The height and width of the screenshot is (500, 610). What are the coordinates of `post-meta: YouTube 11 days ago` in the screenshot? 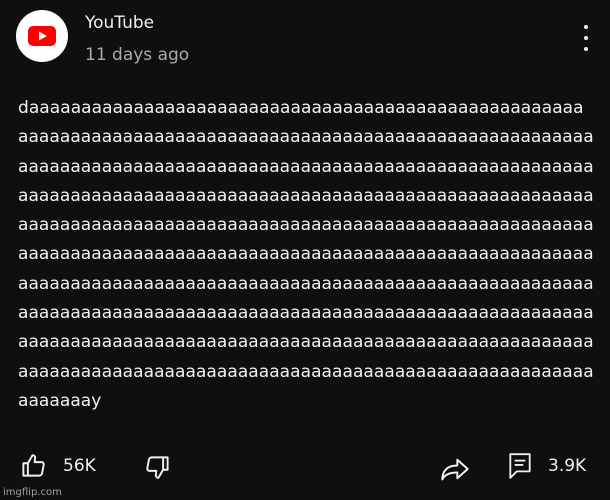 It's located at (137, 39).